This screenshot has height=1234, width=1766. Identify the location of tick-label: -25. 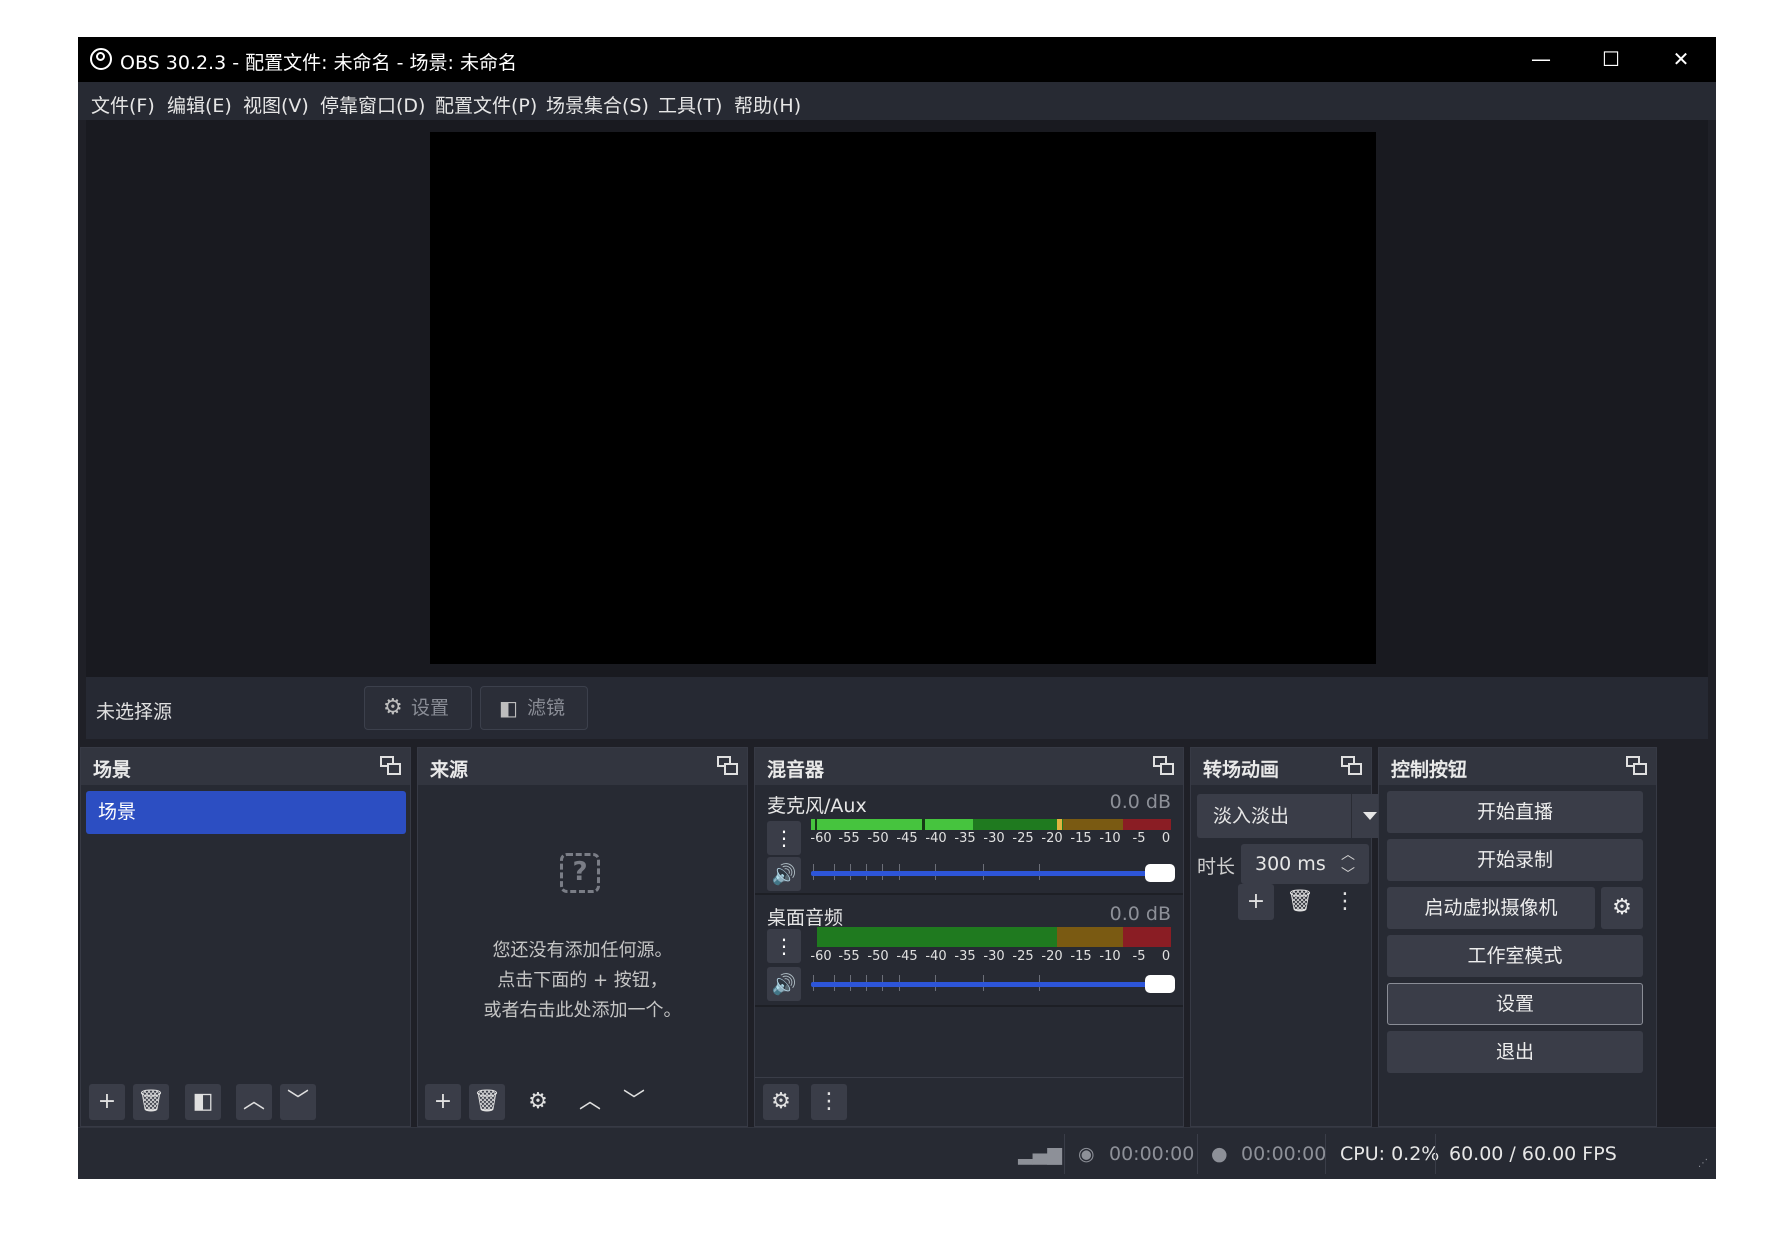
(1023, 956).